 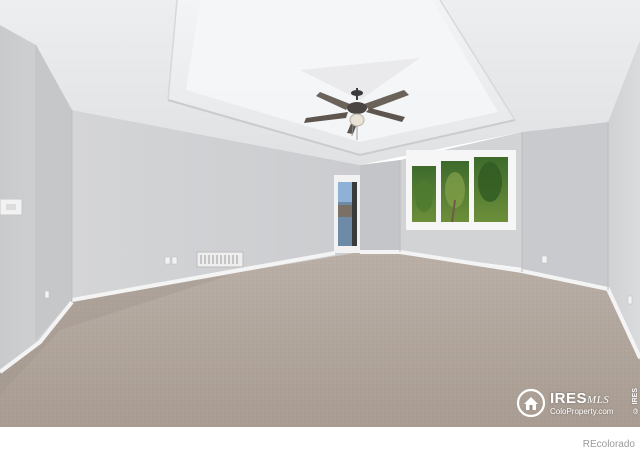 What do you see at coordinates (357, 120) in the screenshot?
I see `fan-light` at bounding box center [357, 120].